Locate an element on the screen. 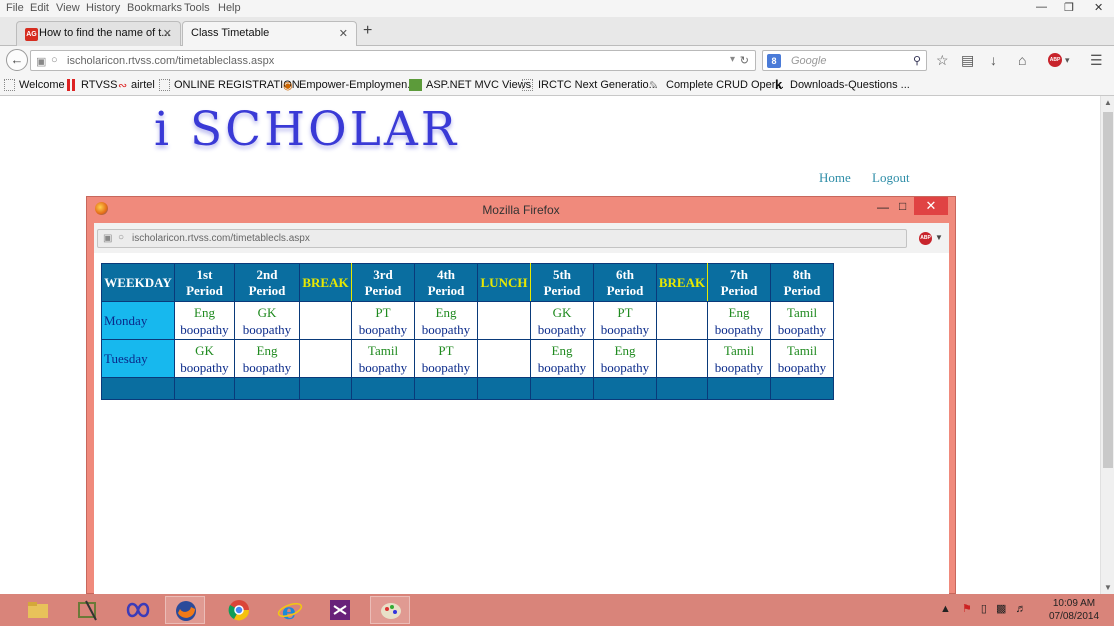 This screenshot has height=626, width=1114. visual-studio-icon is located at coordinates (340, 610).